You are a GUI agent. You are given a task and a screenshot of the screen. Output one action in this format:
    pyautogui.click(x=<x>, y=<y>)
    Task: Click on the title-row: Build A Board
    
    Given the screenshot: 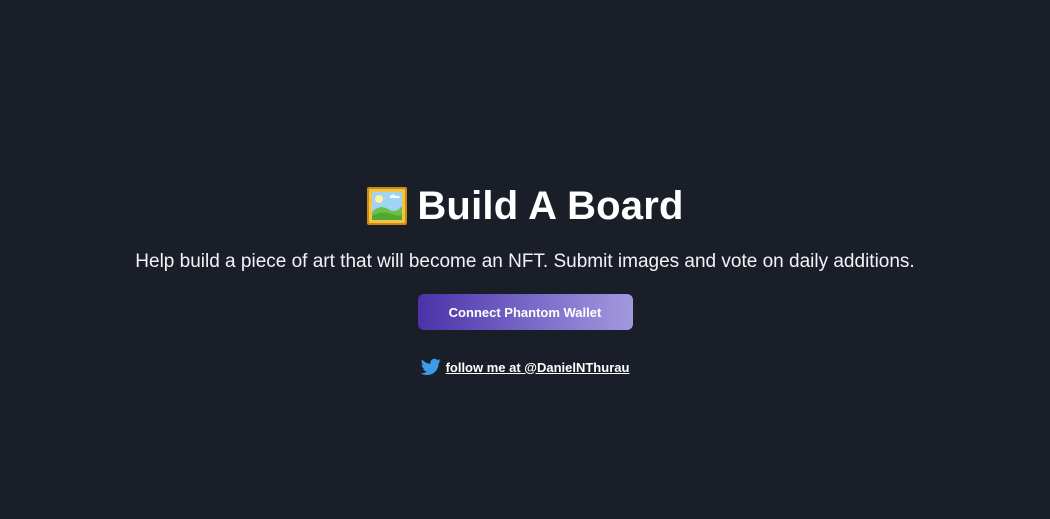 What is the action you would take?
    pyautogui.click(x=524, y=206)
    